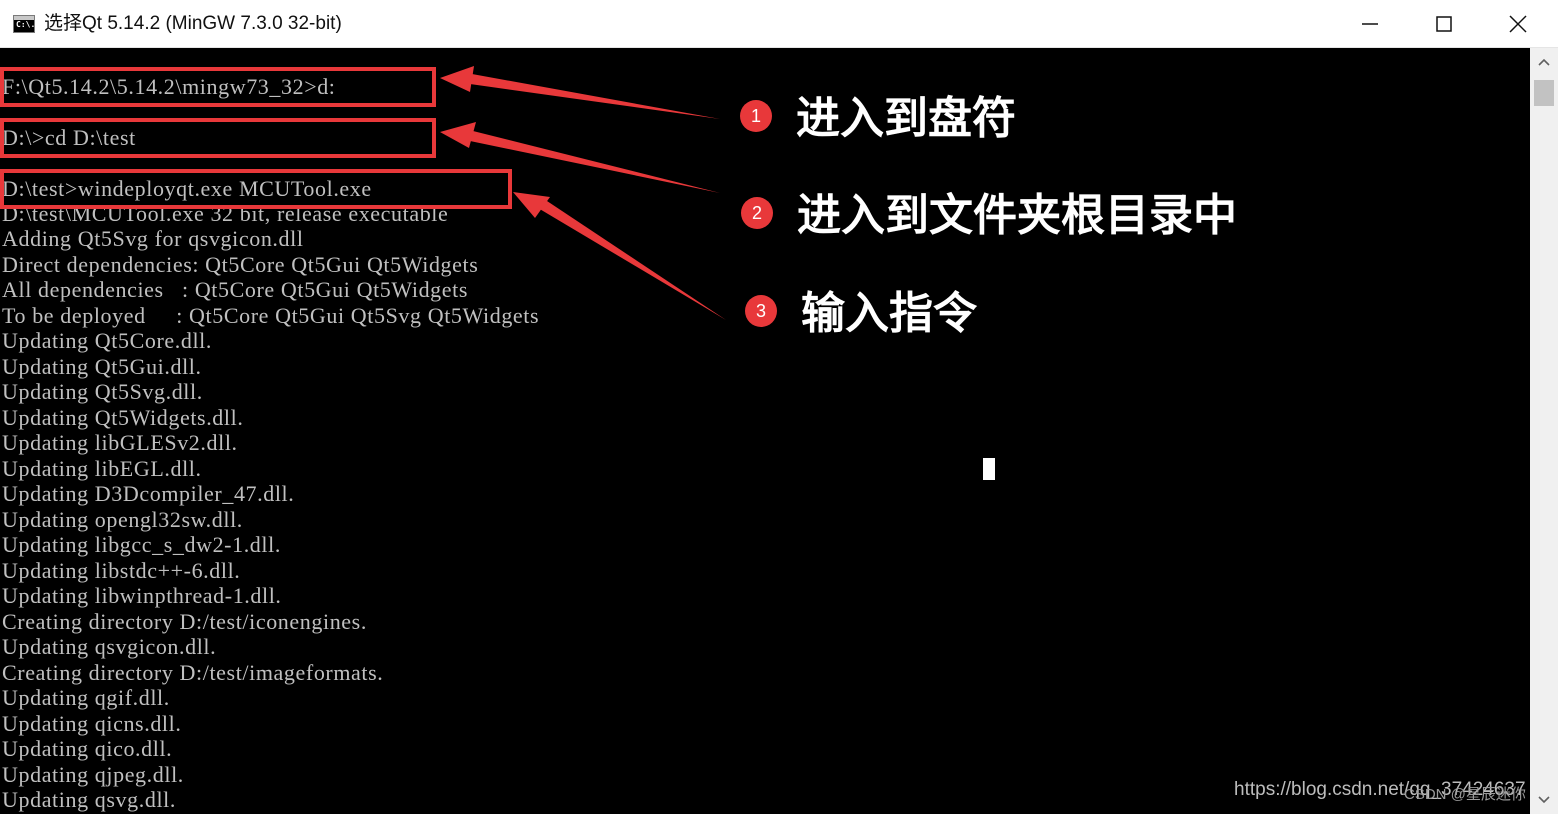 The height and width of the screenshot is (814, 1558). I want to click on minimize-icon, so click(1370, 24).